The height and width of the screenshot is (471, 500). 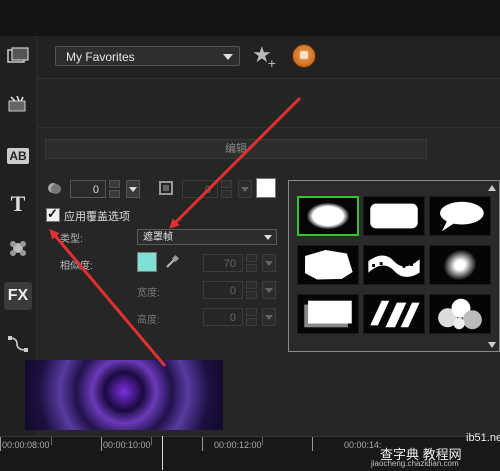 I want to click on shape-stacked-frames, so click(x=328, y=314).